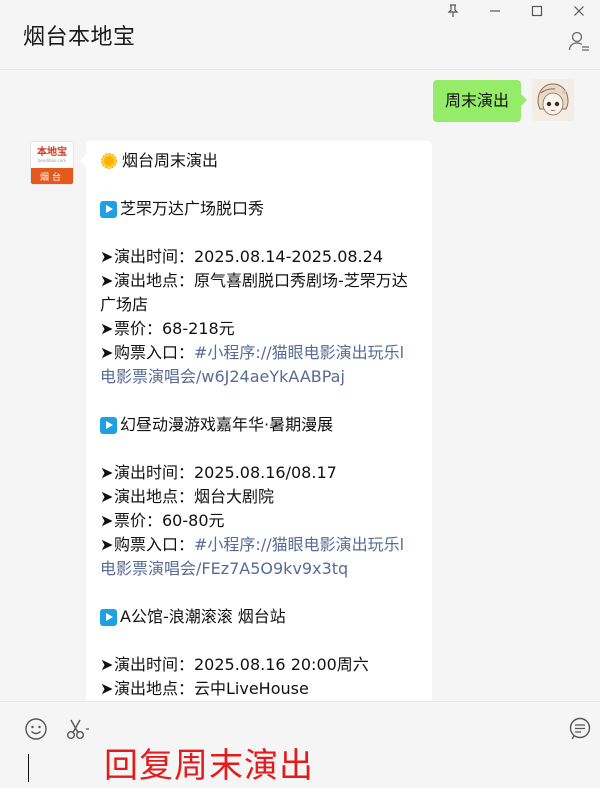 The height and width of the screenshot is (788, 600). Describe the element at coordinates (109, 161) in the screenshot. I see `sun-icon` at that location.